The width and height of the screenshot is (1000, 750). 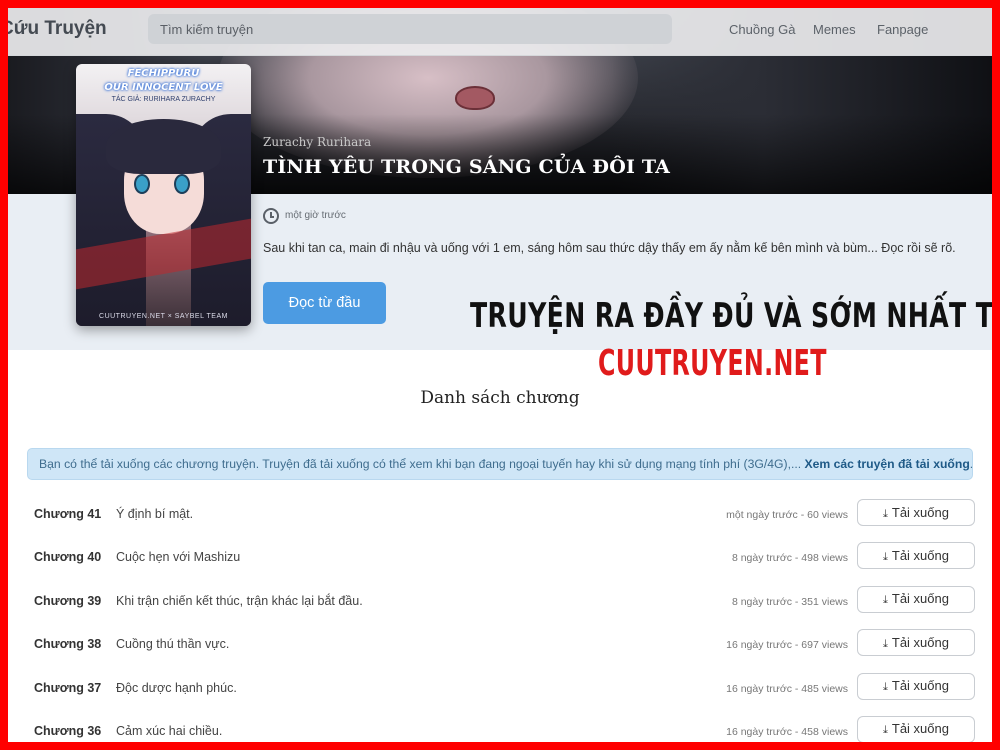 I want to click on chapter-title: Cuồng thú thần vực., so click(x=173, y=644).